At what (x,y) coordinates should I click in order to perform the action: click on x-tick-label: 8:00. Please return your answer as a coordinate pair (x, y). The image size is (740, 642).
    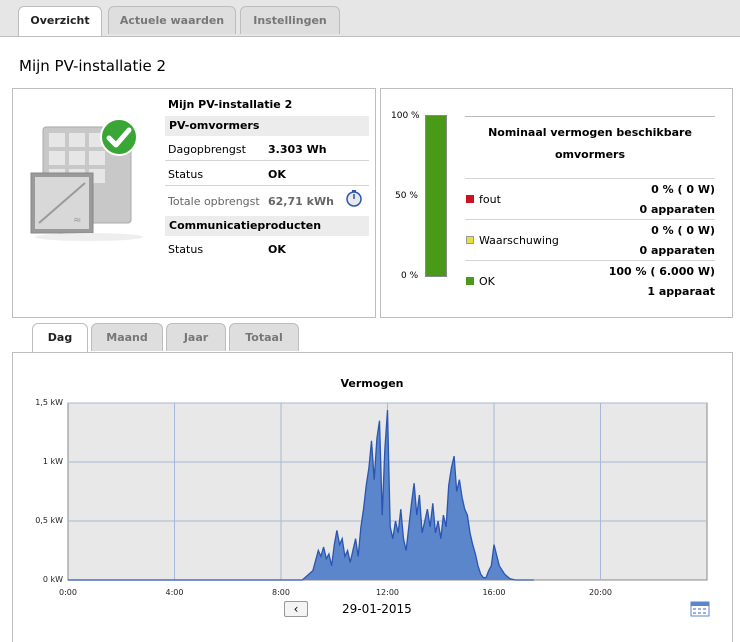
    Looking at the image, I should click on (281, 592).